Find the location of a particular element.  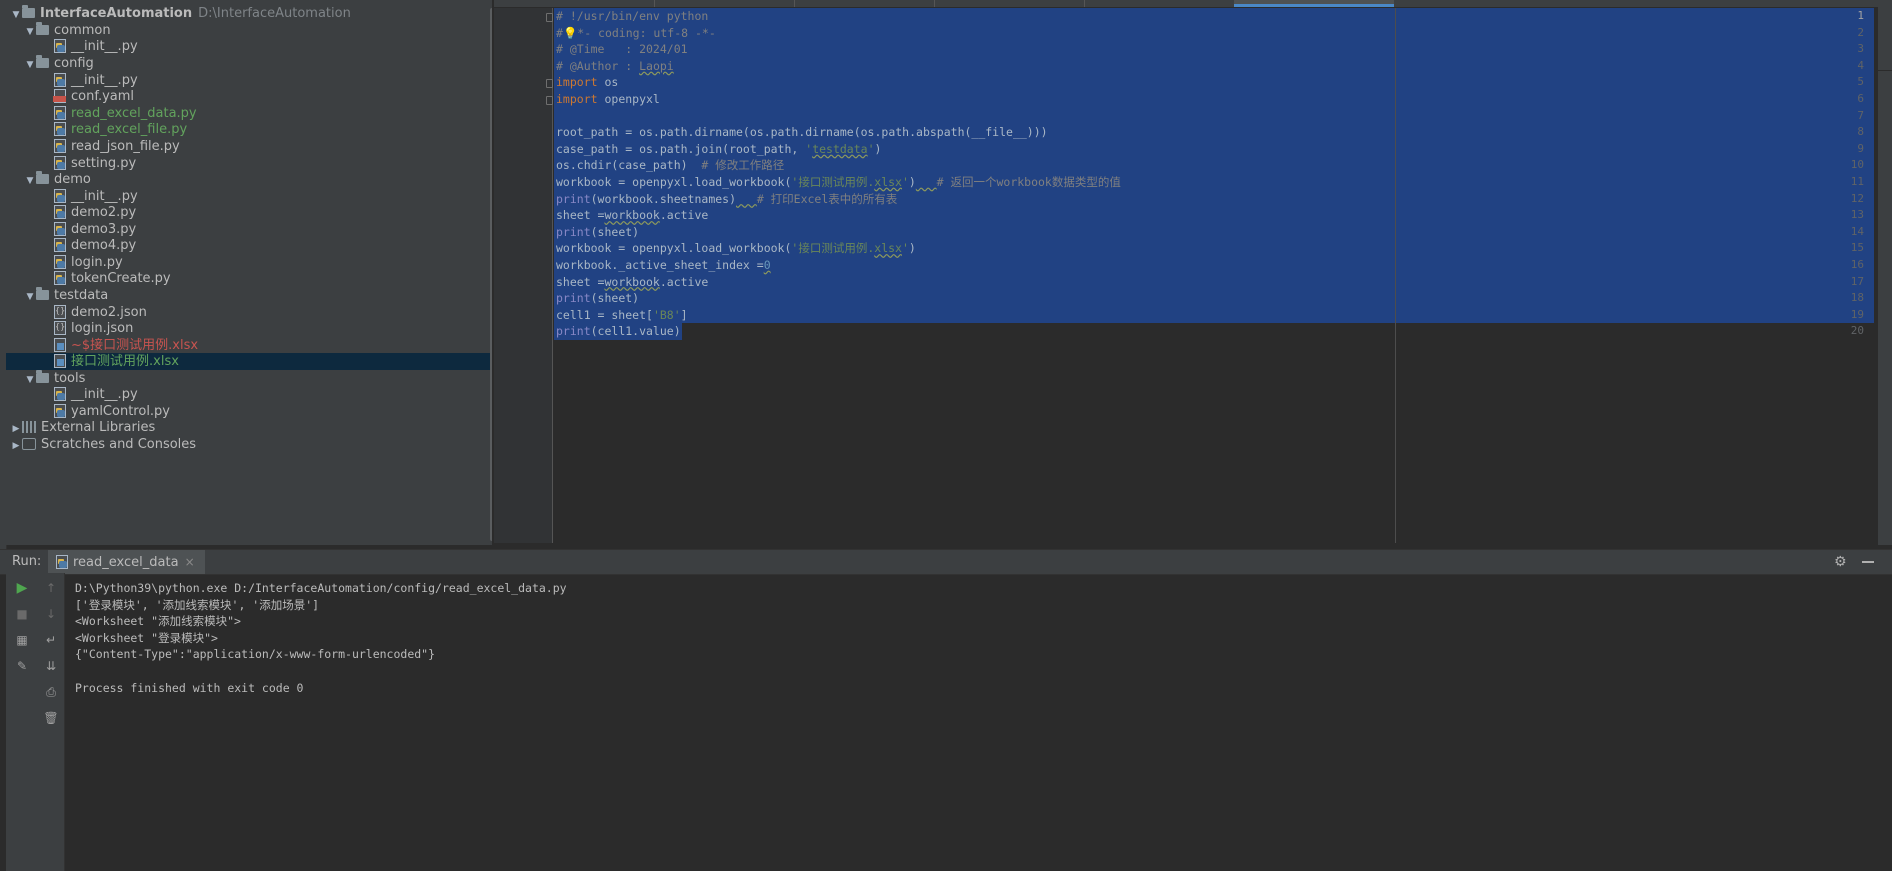

code-line: print(cell1.value) is located at coordinates (618, 331).